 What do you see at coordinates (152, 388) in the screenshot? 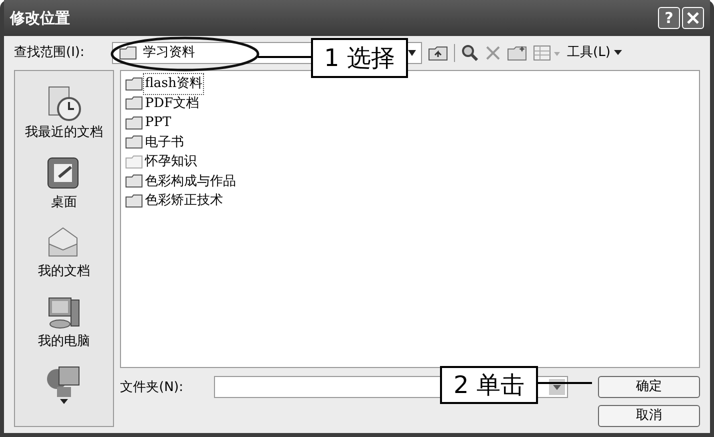
I see `folder-field-label: 文件夹(N):` at bounding box center [152, 388].